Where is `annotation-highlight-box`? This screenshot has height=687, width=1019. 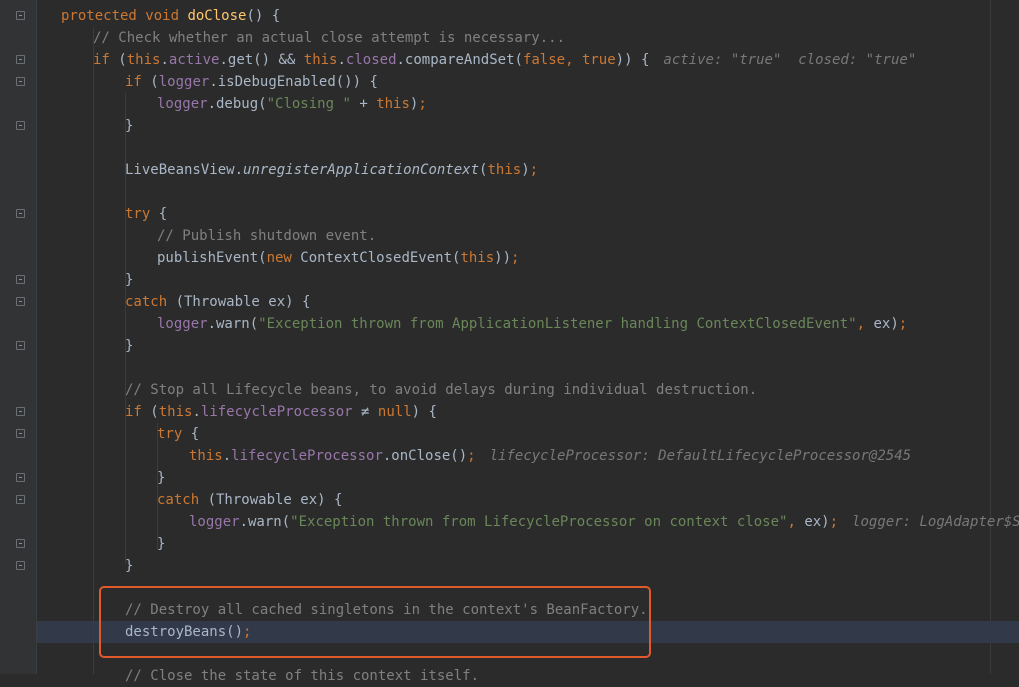 annotation-highlight-box is located at coordinates (375, 622).